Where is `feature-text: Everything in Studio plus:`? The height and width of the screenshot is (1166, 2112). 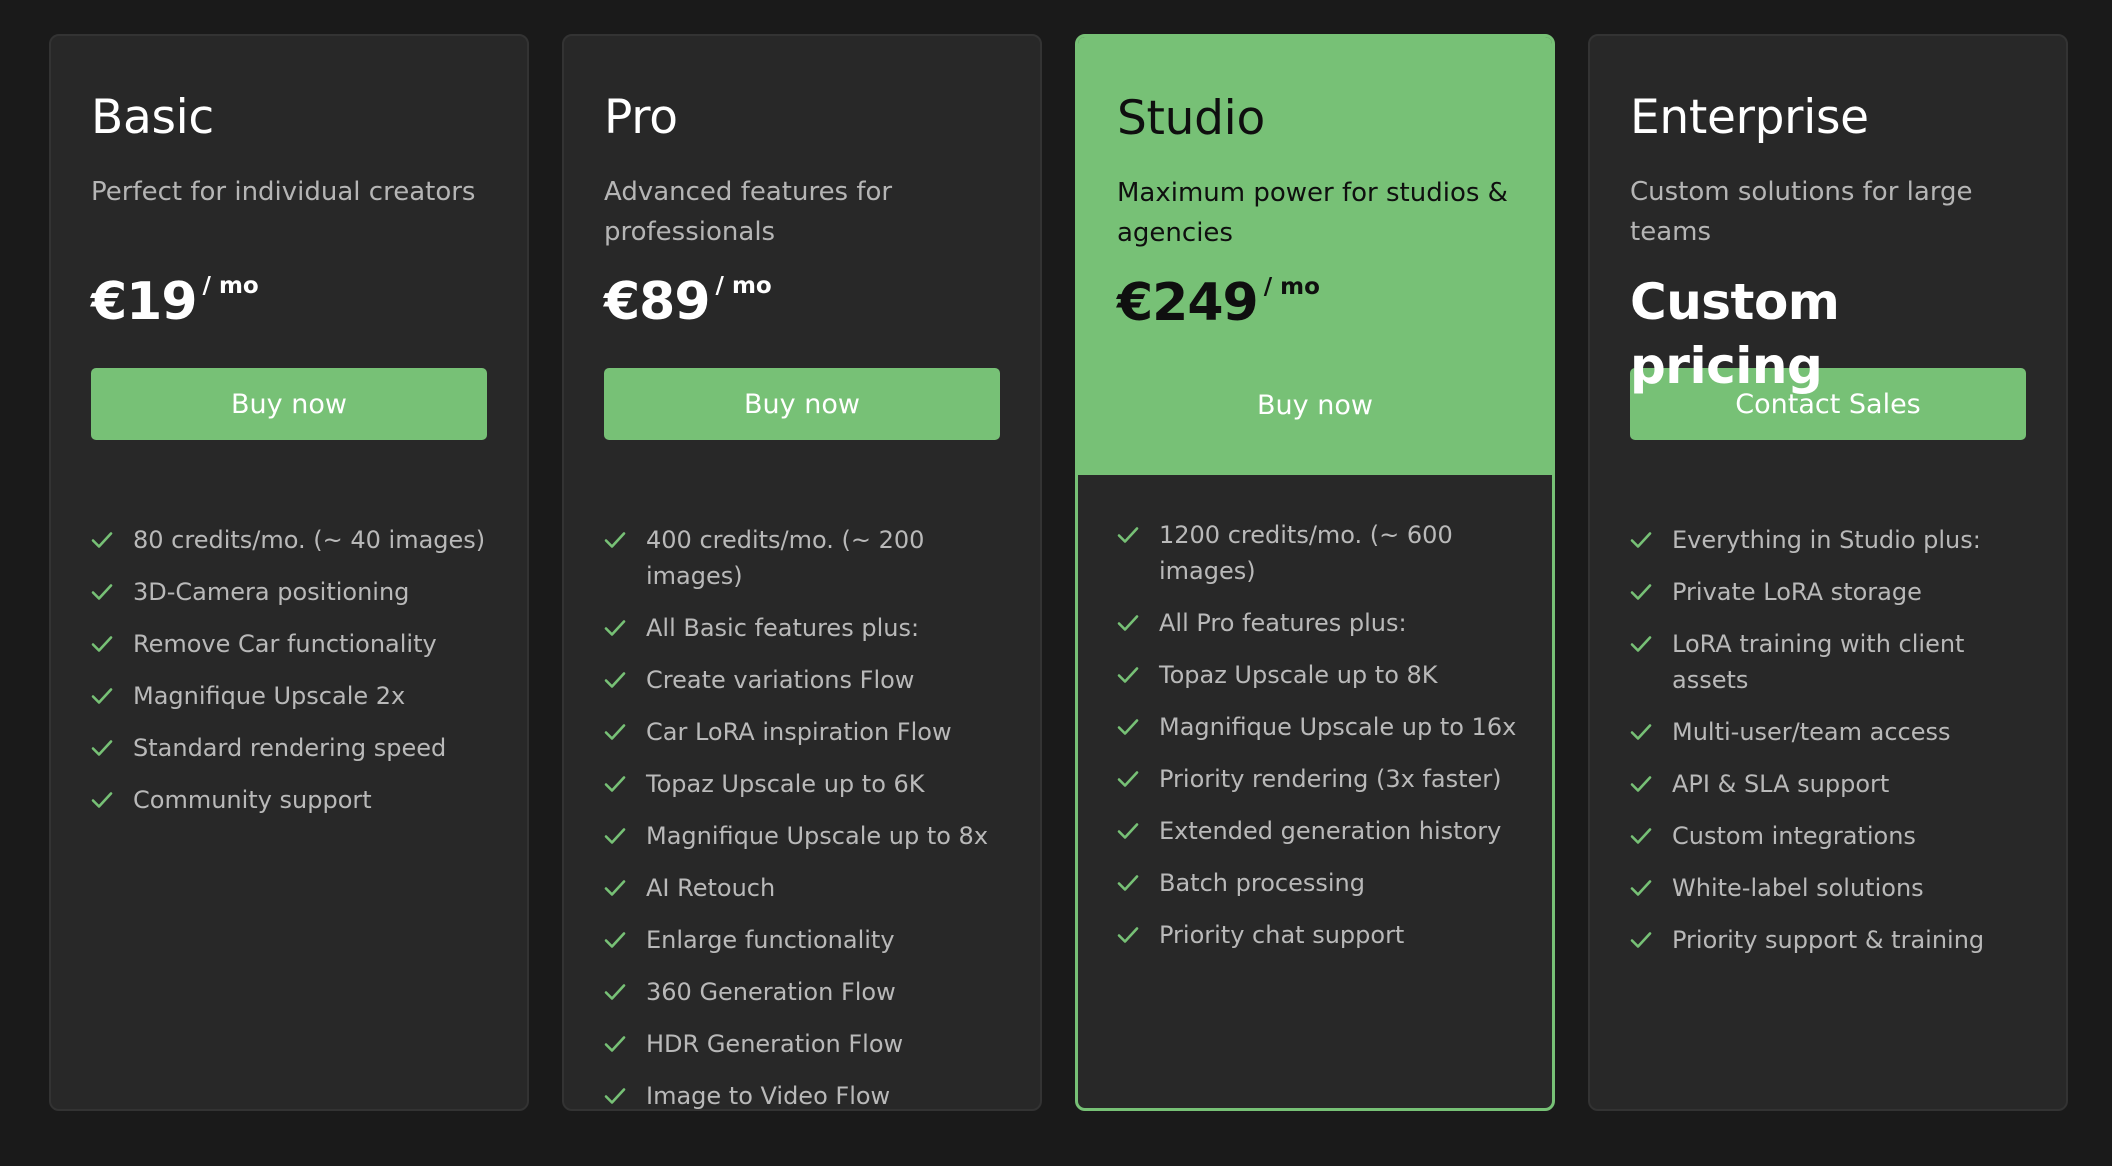 feature-text: Everything in Studio plus: is located at coordinates (1826, 540).